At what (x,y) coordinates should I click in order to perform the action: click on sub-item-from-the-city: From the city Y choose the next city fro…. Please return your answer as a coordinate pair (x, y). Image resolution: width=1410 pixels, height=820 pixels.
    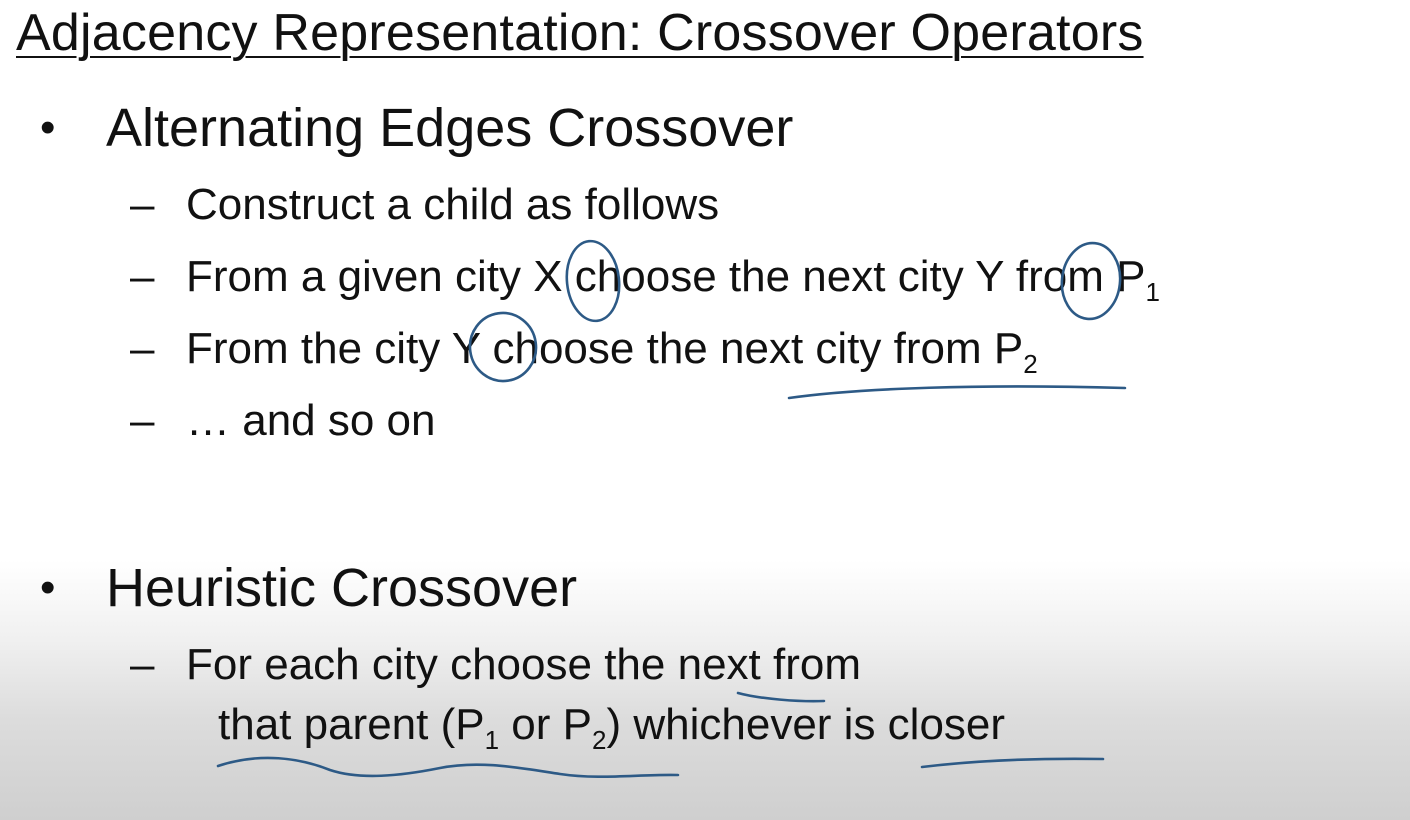
    Looking at the image, I should click on (612, 350).